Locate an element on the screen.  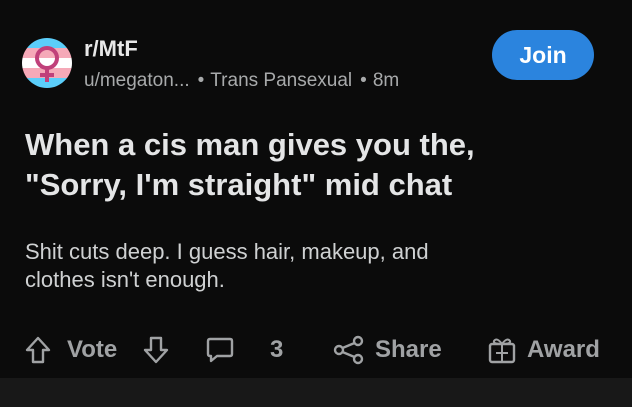
share-icon is located at coordinates (348, 350).